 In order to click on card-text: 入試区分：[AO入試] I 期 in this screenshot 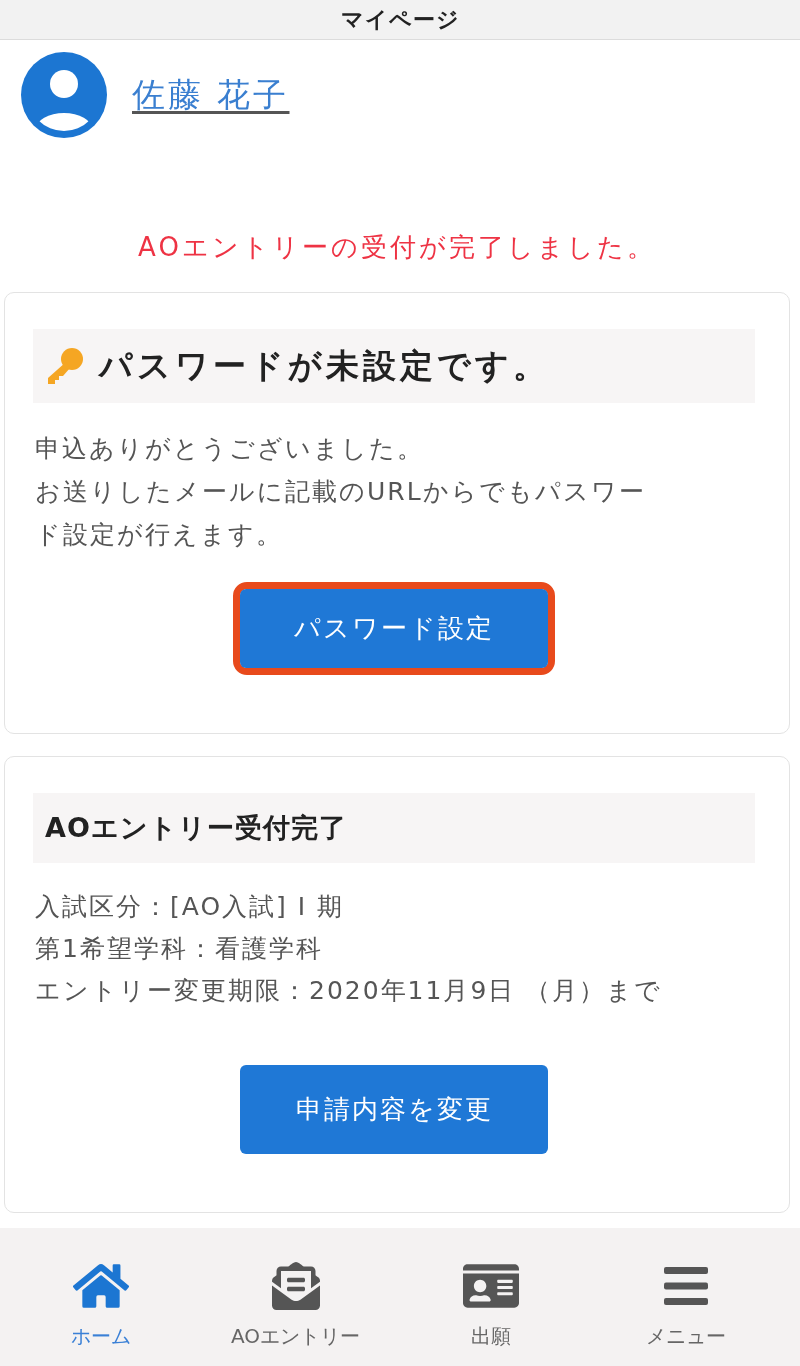, I will do `click(190, 907)`.